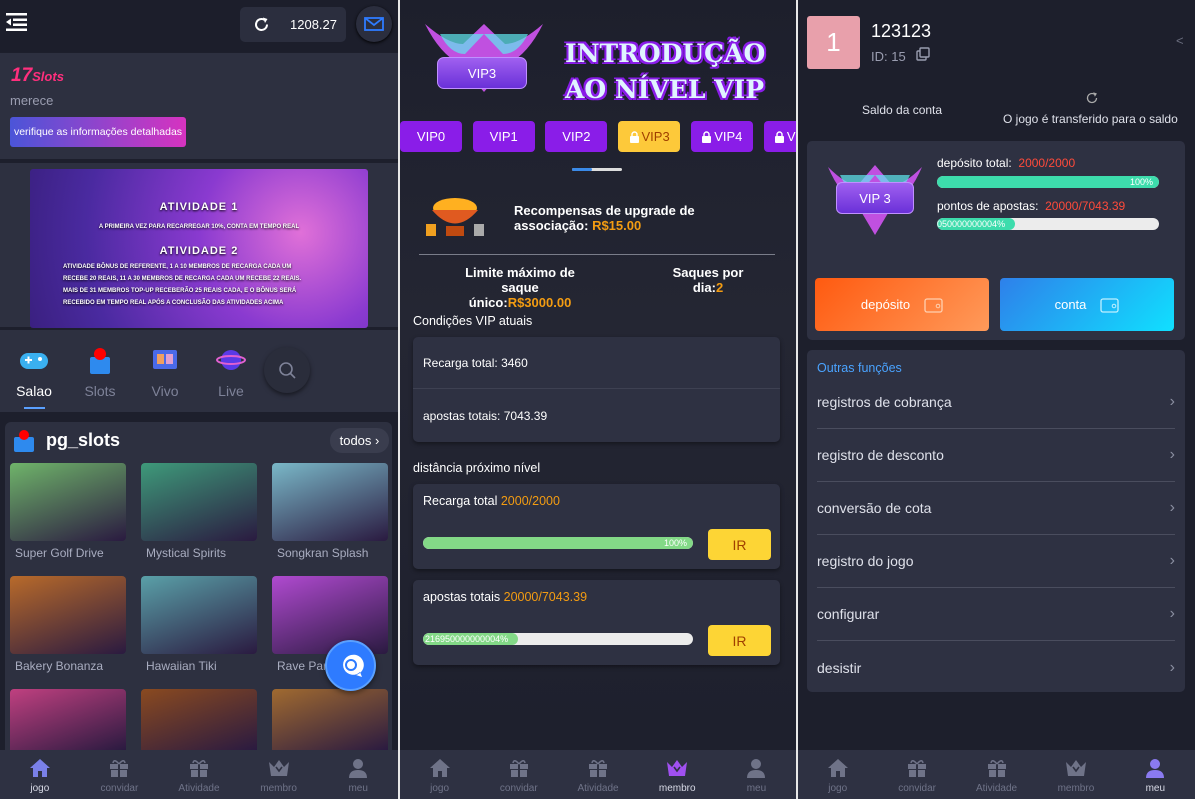 The height and width of the screenshot is (799, 1195). Describe the element at coordinates (34, 378) in the screenshot. I see `tab-salao: Salao` at that location.